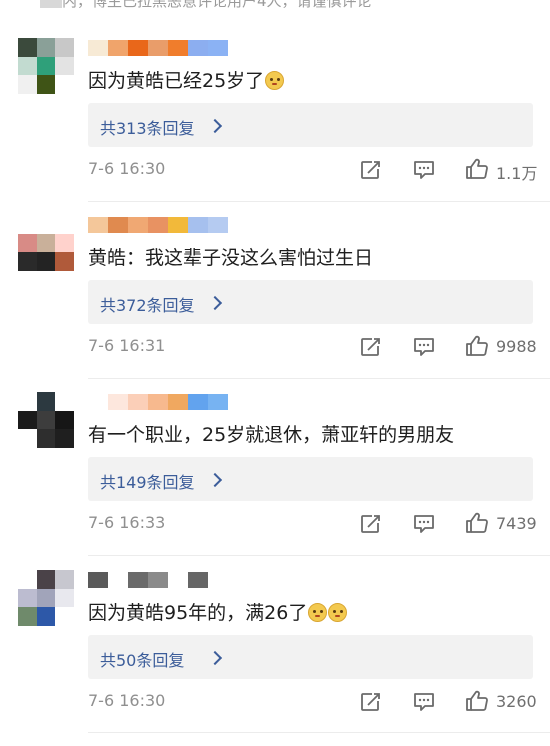 This screenshot has height=746, width=550. I want to click on top-notice-text: 内，博主已拉黑恶意评论用户4人，请谨慎评论, so click(217, 5).